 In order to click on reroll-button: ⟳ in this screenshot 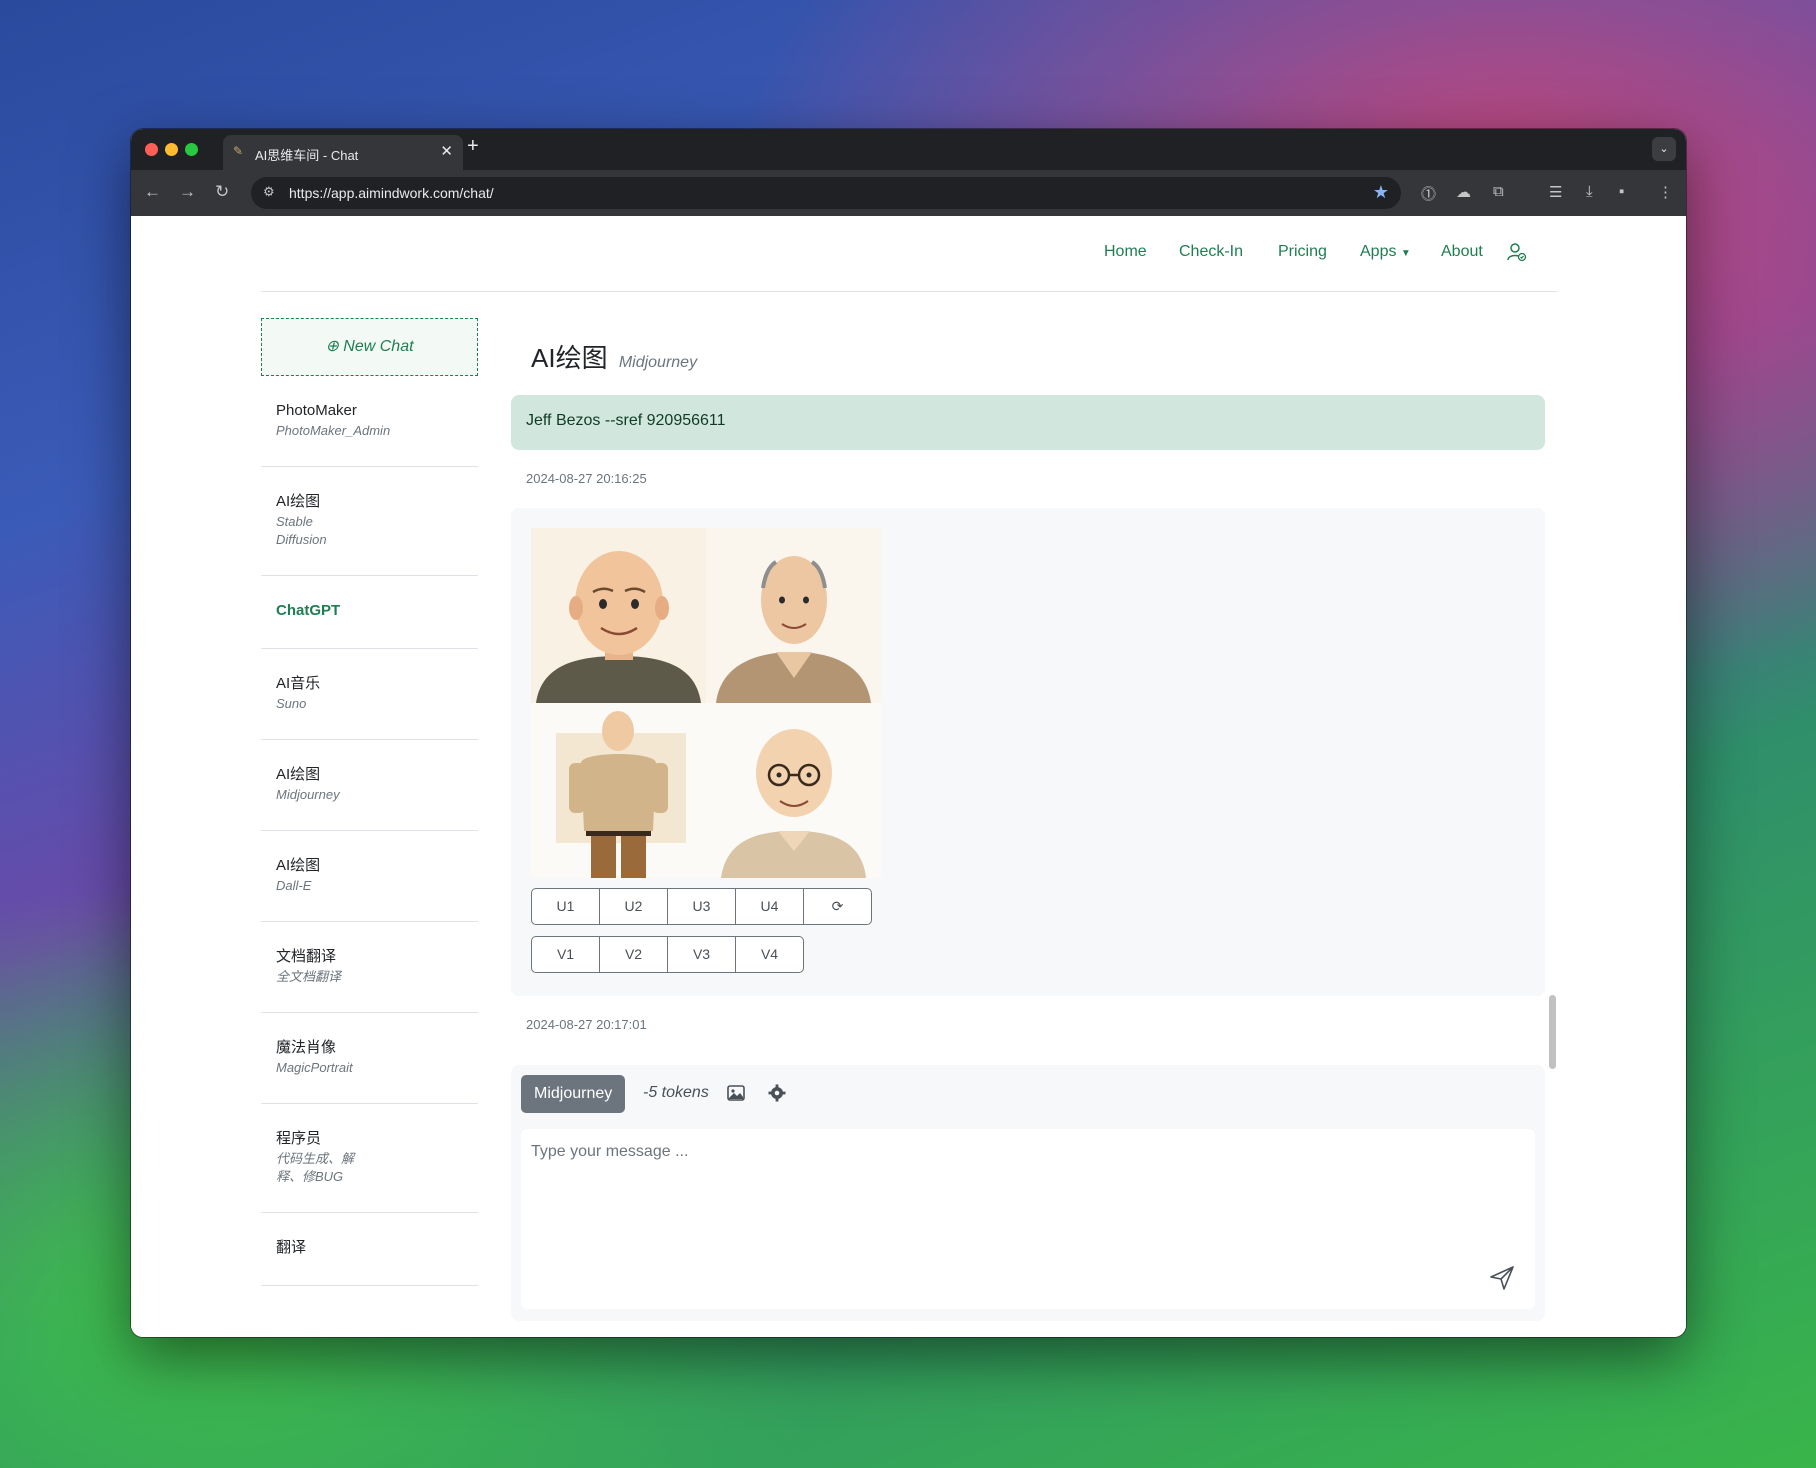, I will do `click(837, 906)`.